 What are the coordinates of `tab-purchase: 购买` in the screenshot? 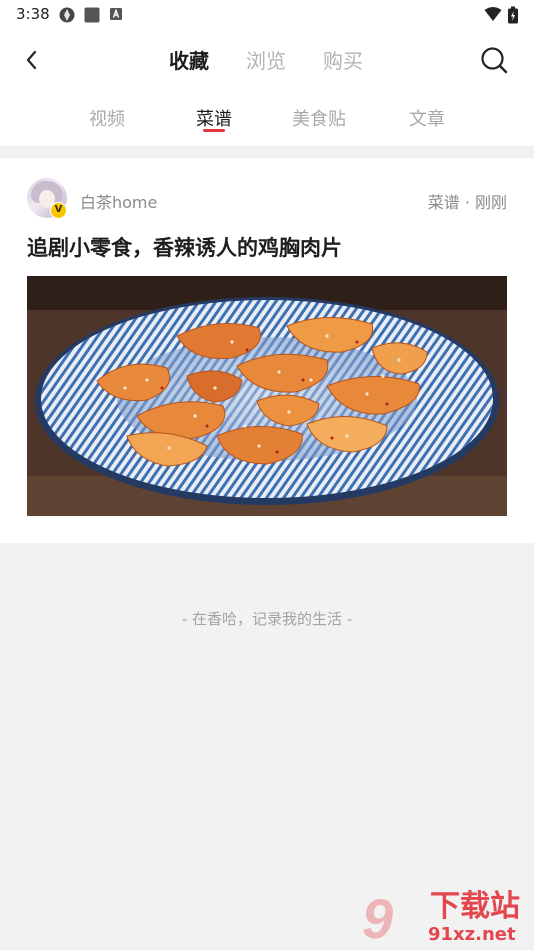 It's located at (343, 59).